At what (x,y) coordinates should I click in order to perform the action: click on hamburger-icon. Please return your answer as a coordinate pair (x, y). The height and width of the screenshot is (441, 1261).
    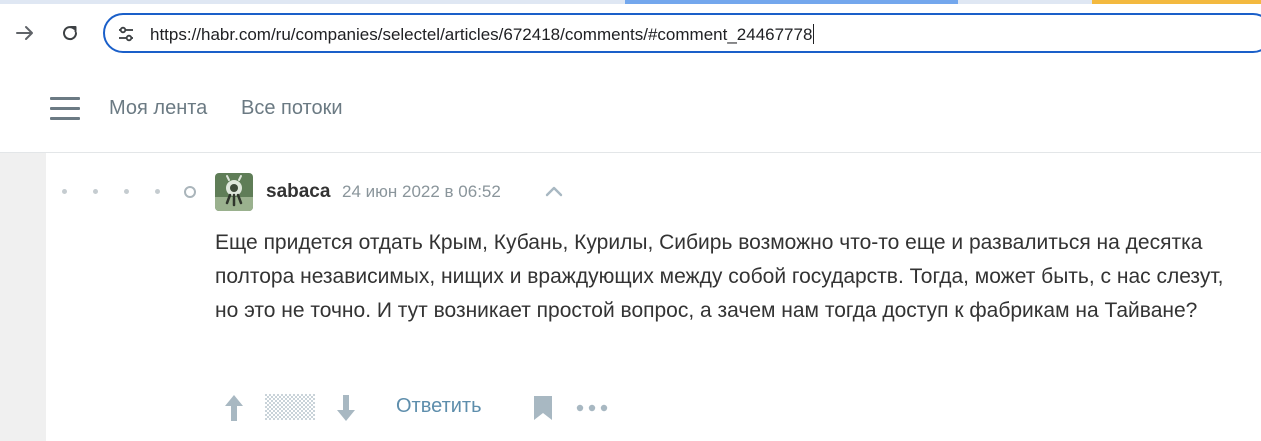
    Looking at the image, I should click on (65, 109).